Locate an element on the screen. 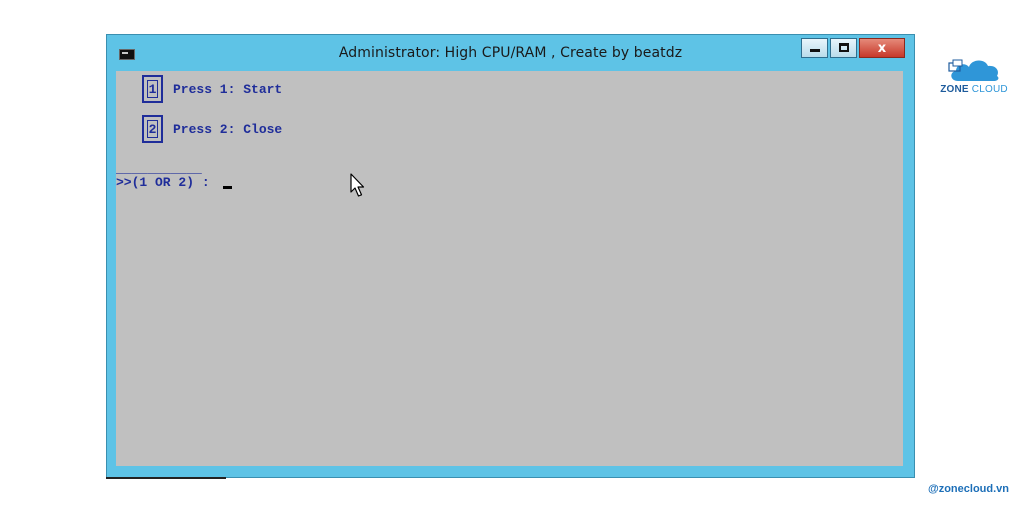  option-text-close: Press 2: Close is located at coordinates (228, 129).